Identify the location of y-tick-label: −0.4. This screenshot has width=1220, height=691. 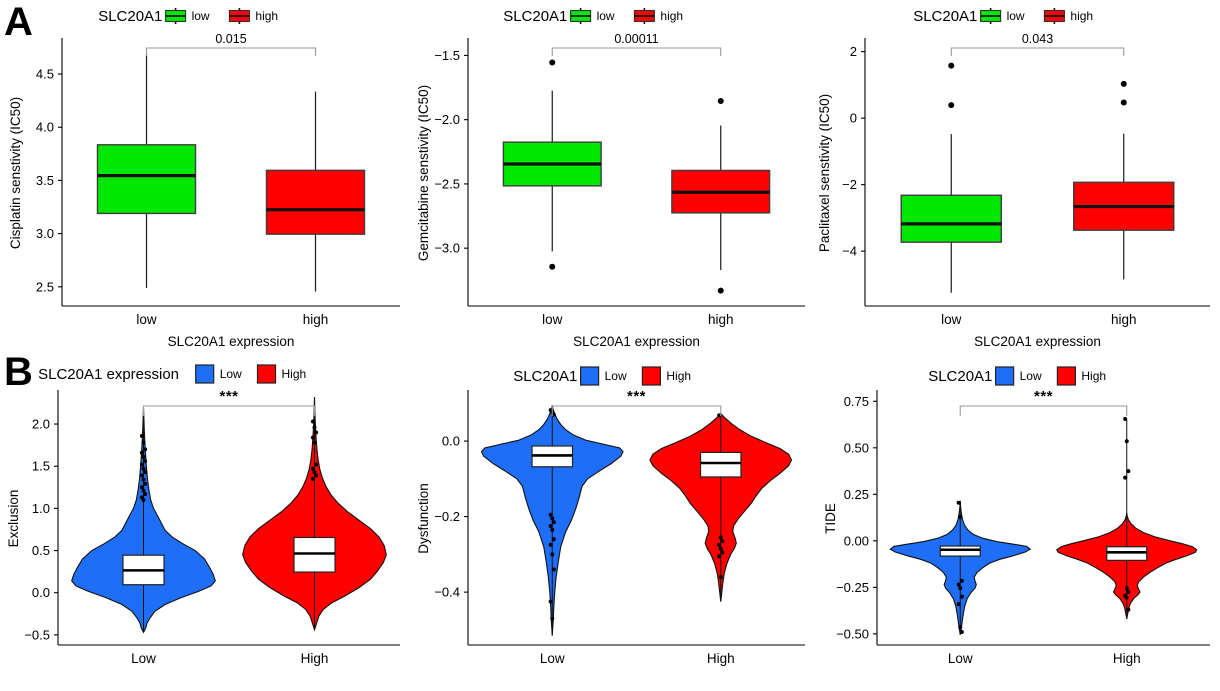
(447, 592).